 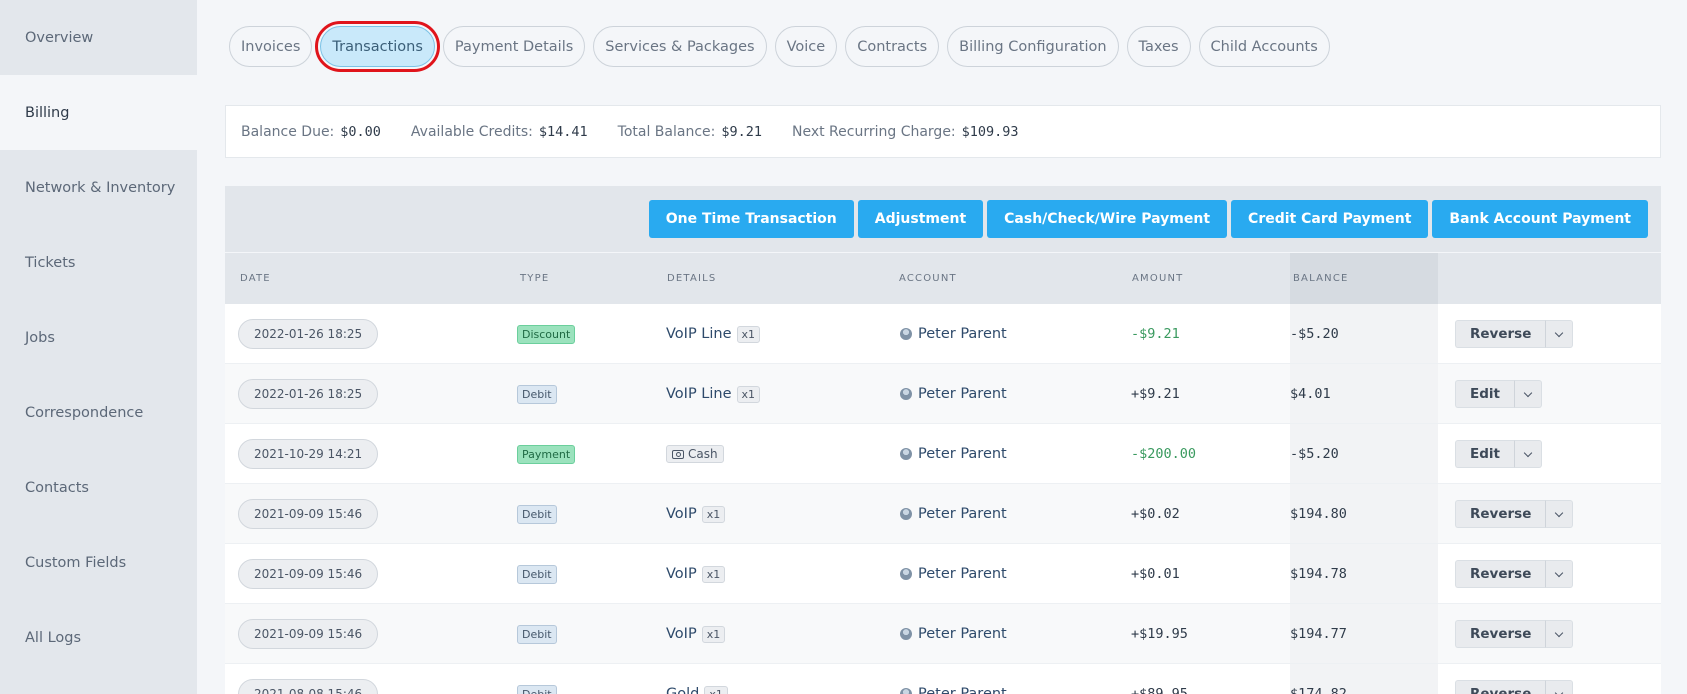 What do you see at coordinates (920, 219) in the screenshot?
I see `adjustment-button: Adjustment` at bounding box center [920, 219].